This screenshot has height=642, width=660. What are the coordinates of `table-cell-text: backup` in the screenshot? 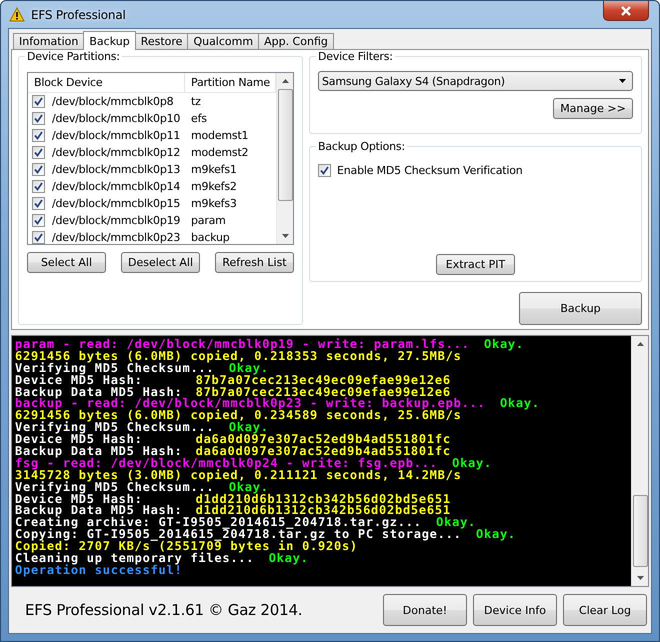 It's located at (210, 237).